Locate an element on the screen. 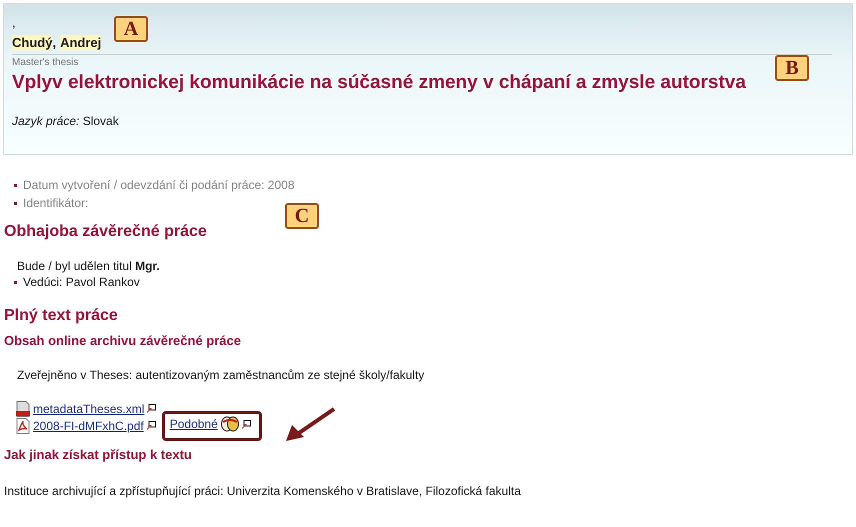  supervisor-text: Vedúci: Pavol Rankov is located at coordinates (81, 282).